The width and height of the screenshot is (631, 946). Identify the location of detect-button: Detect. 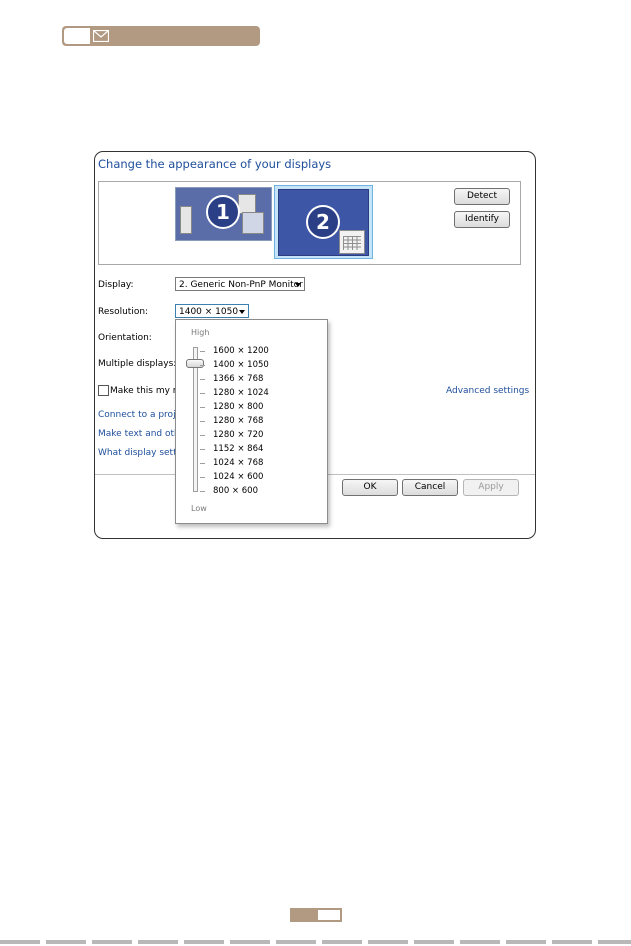
(482, 196).